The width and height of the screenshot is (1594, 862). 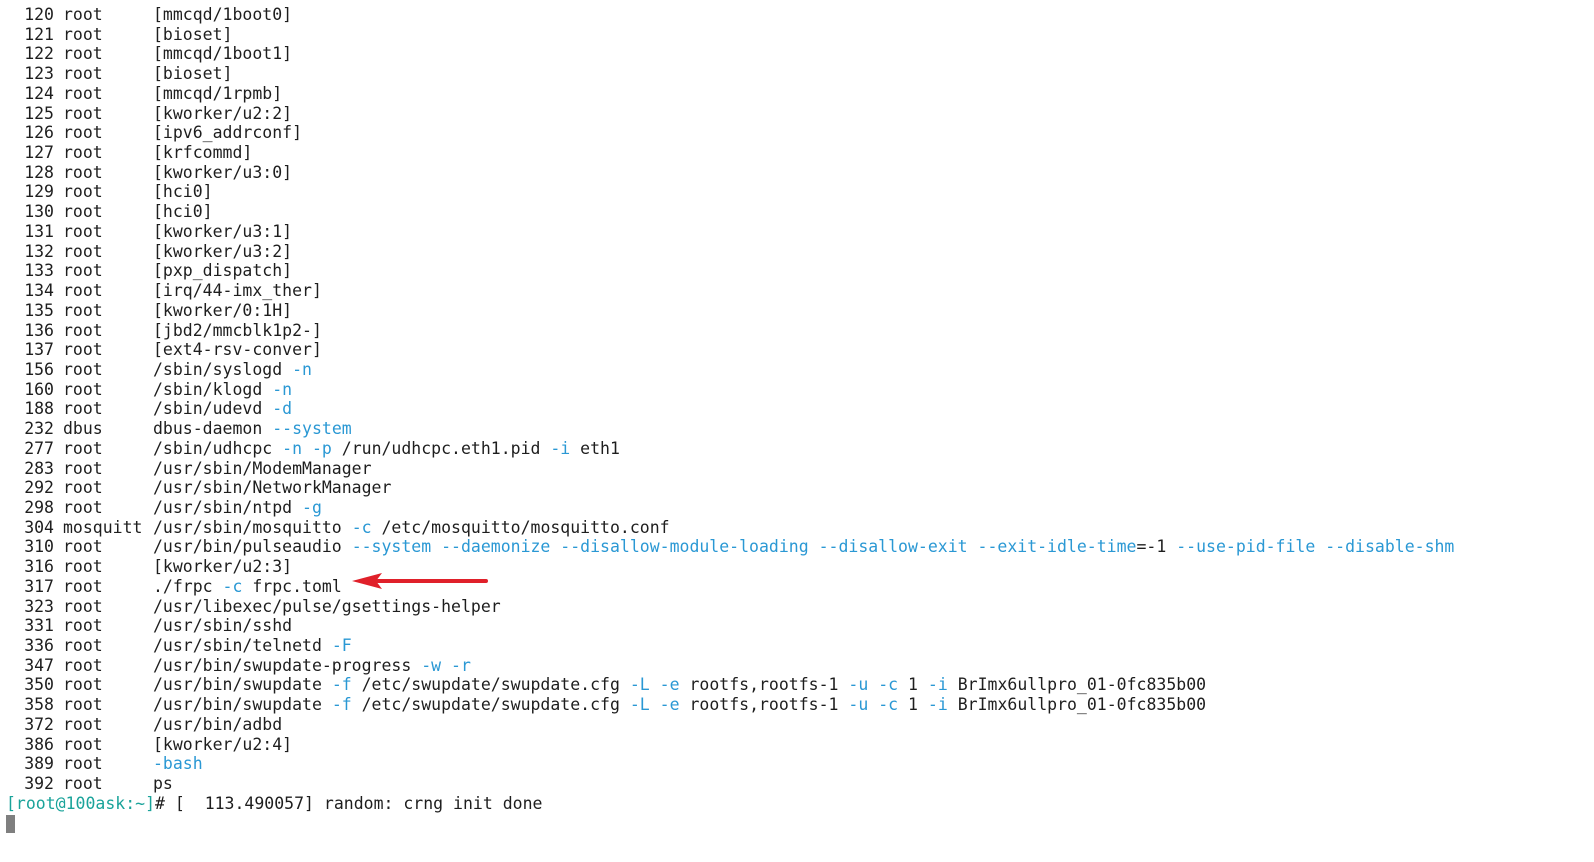 I want to click on command-text: /sbin/udevd, so click(x=213, y=409).